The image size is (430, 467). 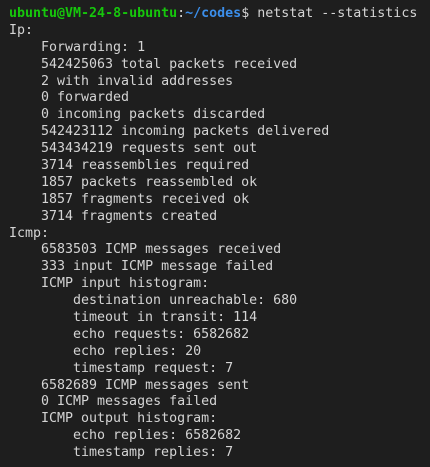 What do you see at coordinates (137, 351) in the screenshot?
I see `icmp-input-histogram-line: echo replies: 20` at bounding box center [137, 351].